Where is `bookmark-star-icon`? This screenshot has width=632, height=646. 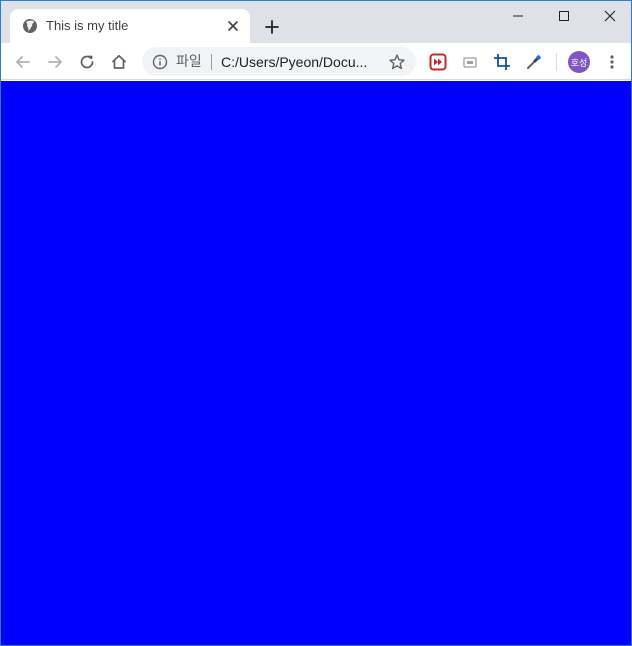
bookmark-star-icon is located at coordinates (397, 62).